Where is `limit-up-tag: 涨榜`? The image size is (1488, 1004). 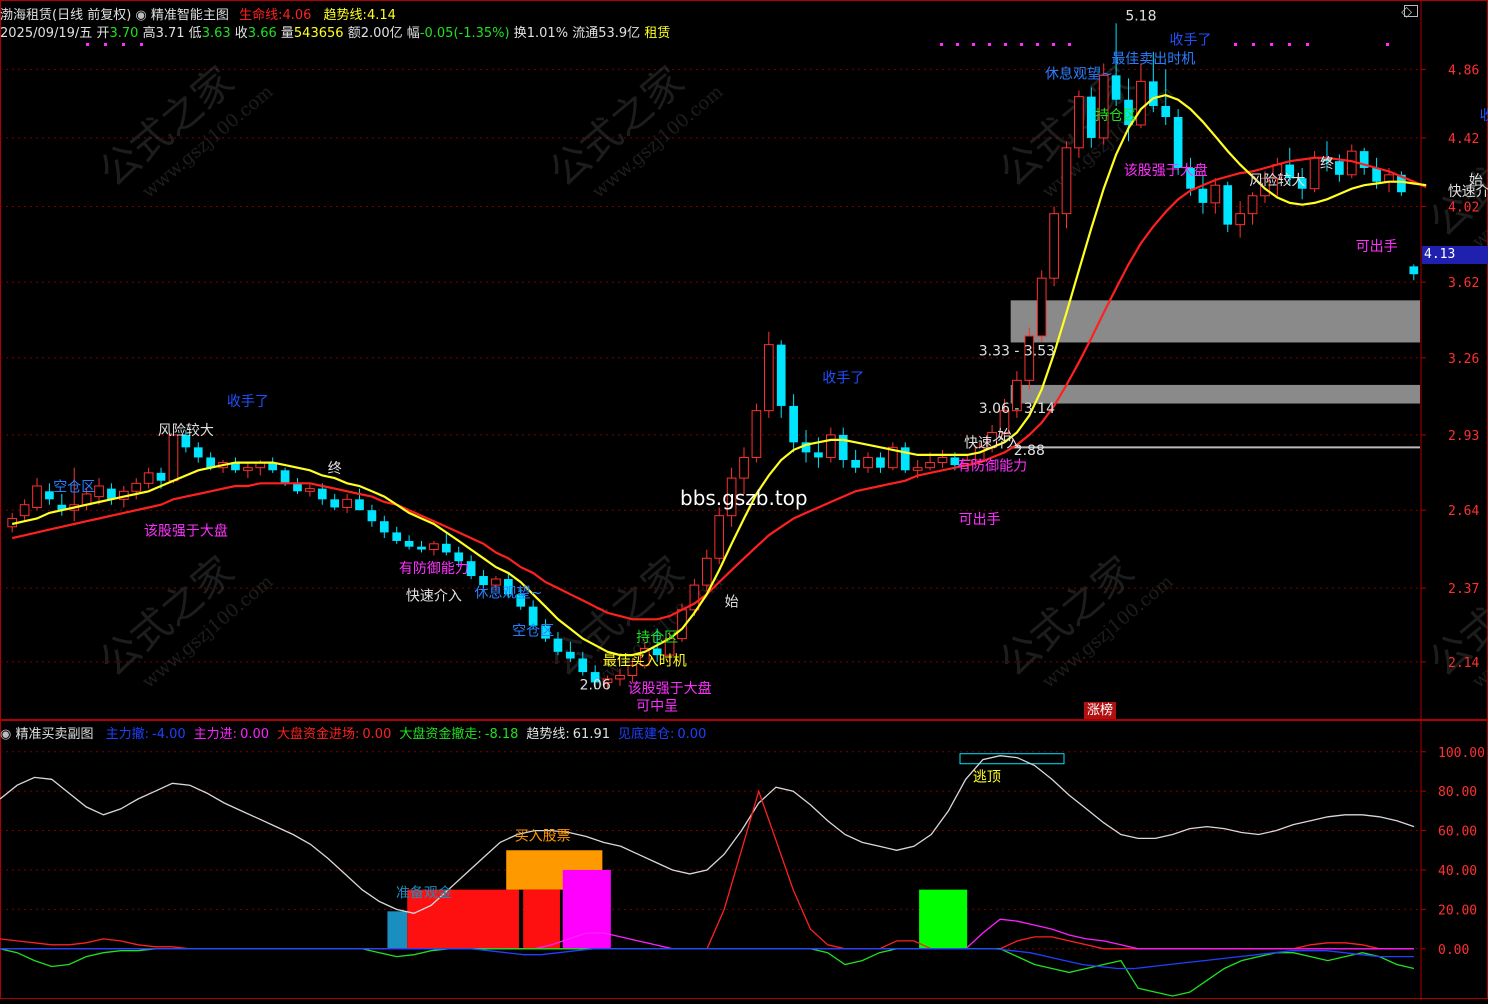 limit-up-tag: 涨榜 is located at coordinates (1100, 710).